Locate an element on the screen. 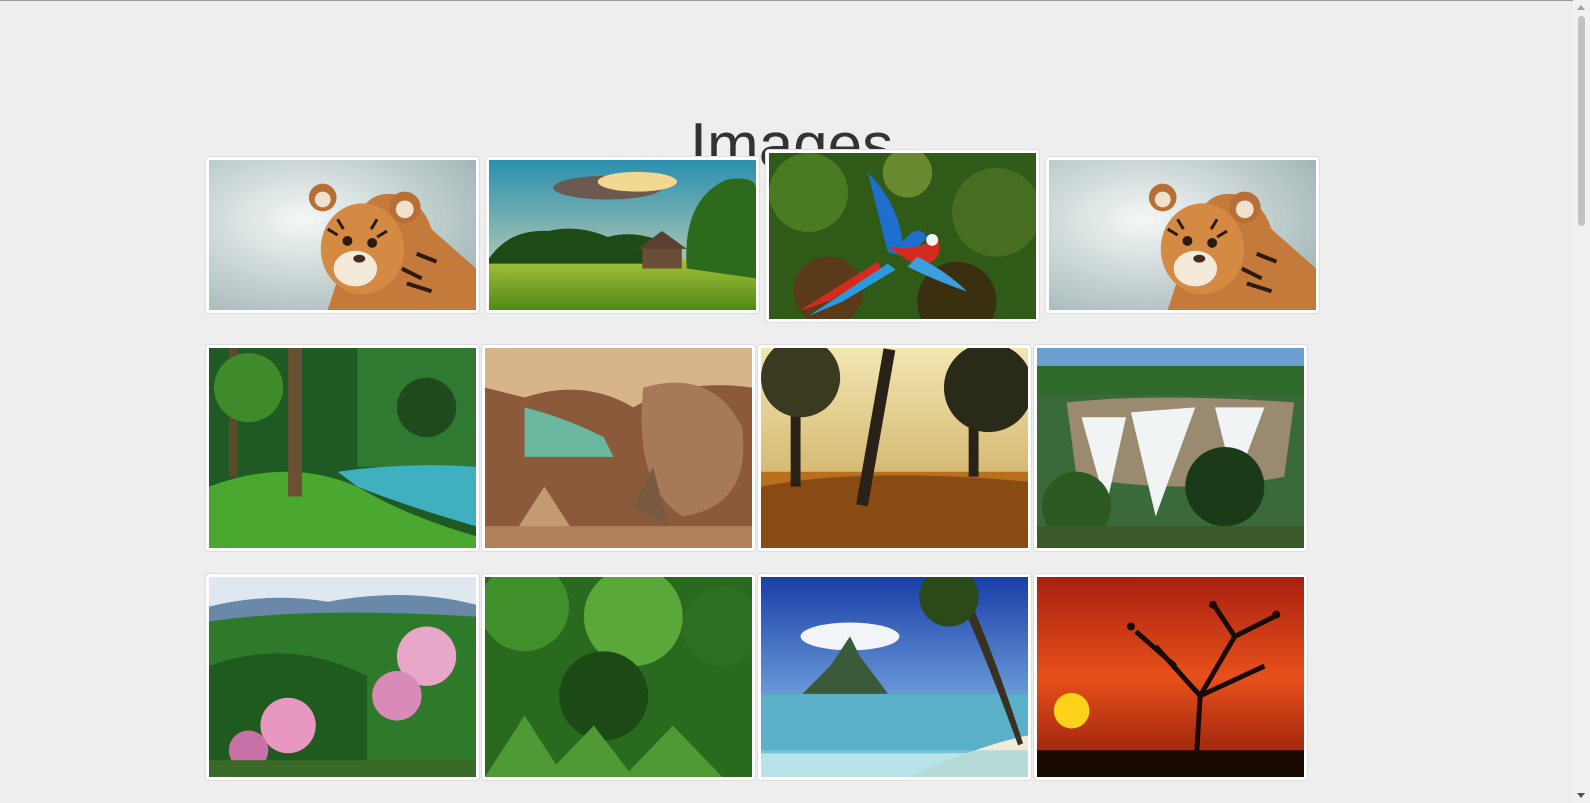 The image size is (1590, 803). window-top-border is located at coordinates (795, 0).